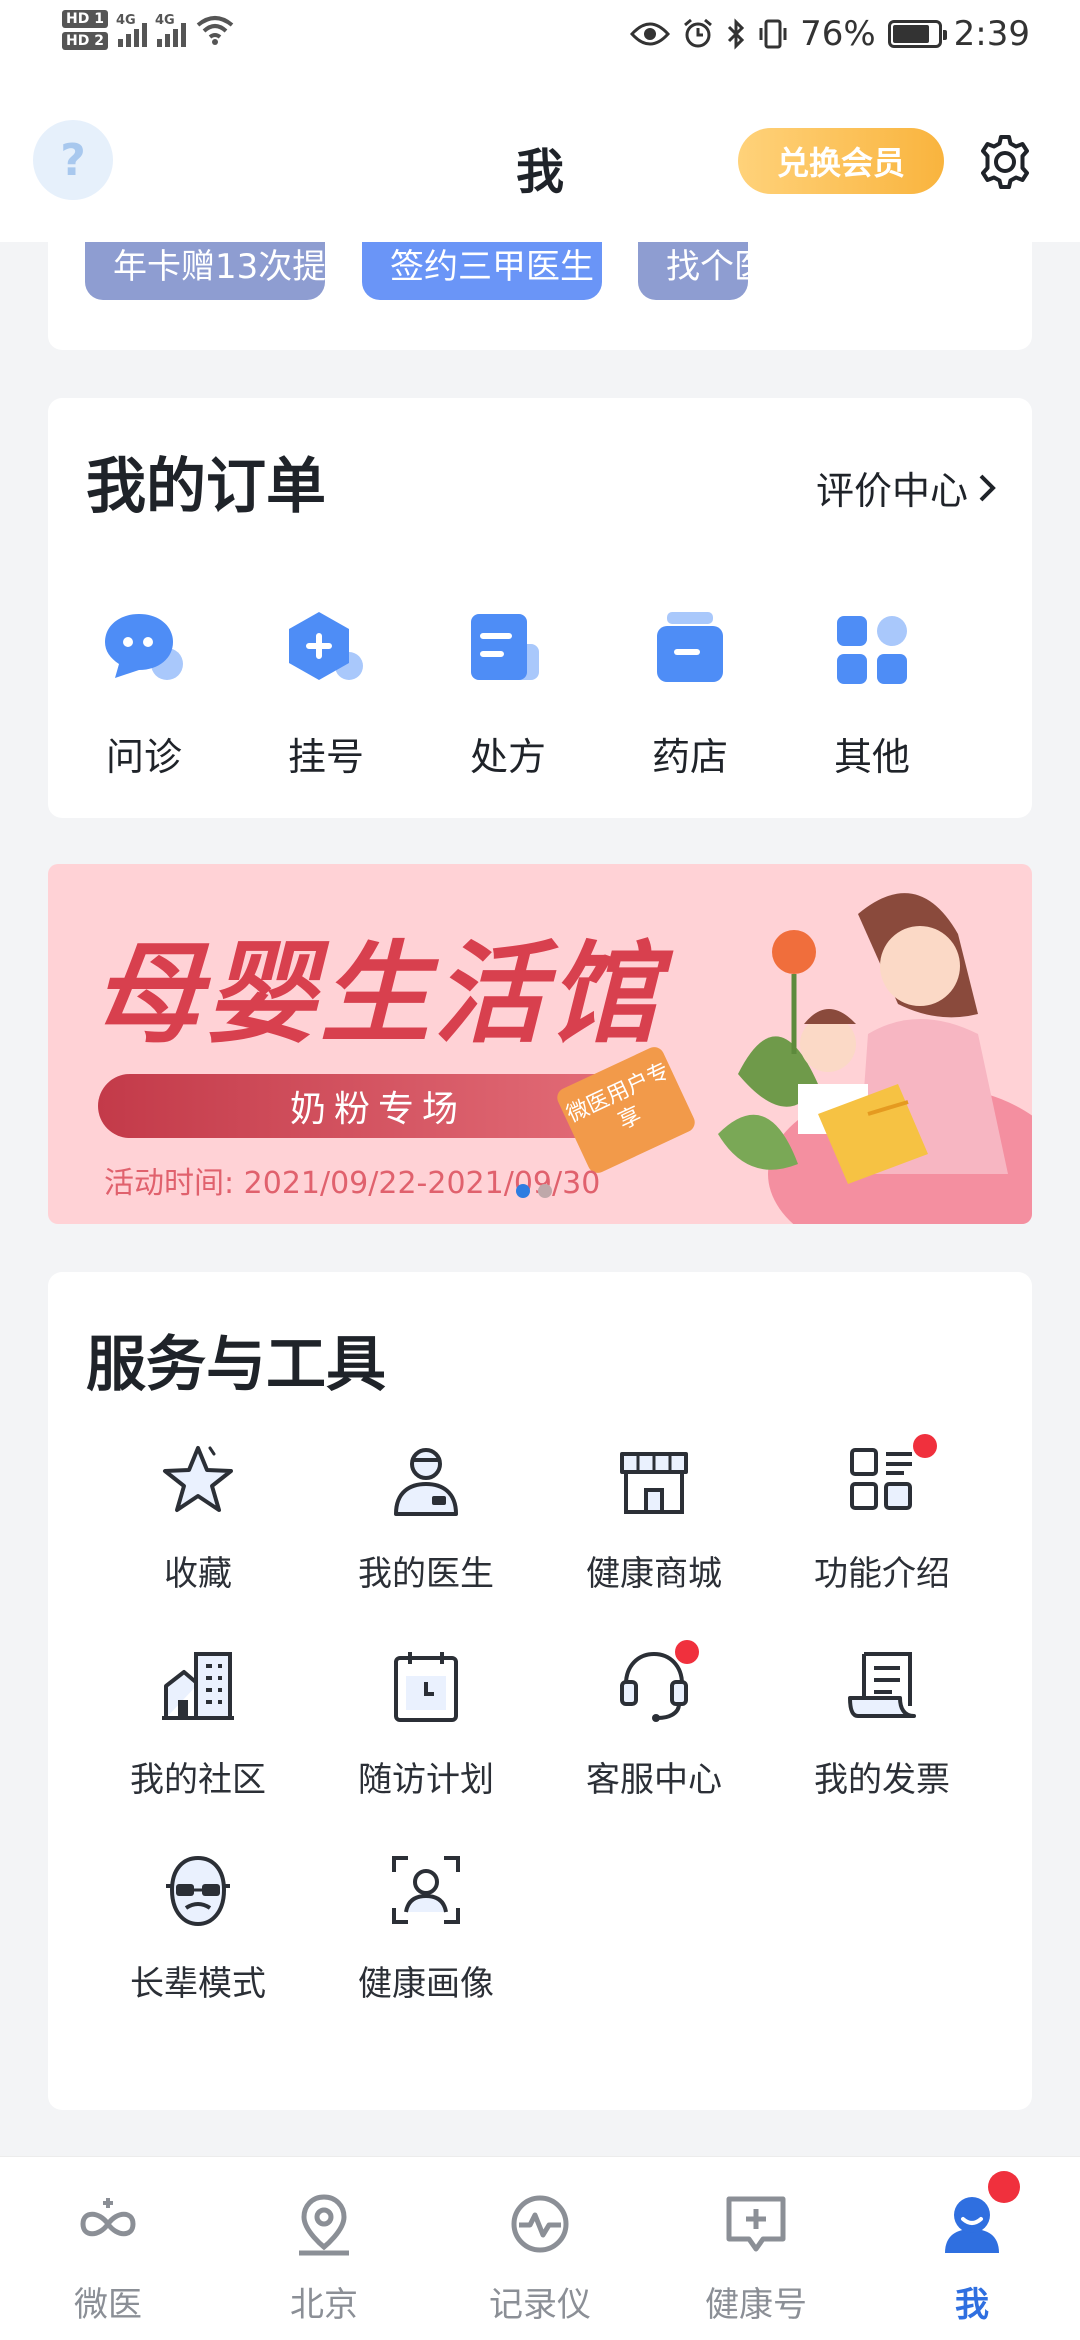 Image resolution: width=1080 pixels, height=2340 pixels. I want to click on nav-label-recorder: 记录仪, so click(540, 2305).